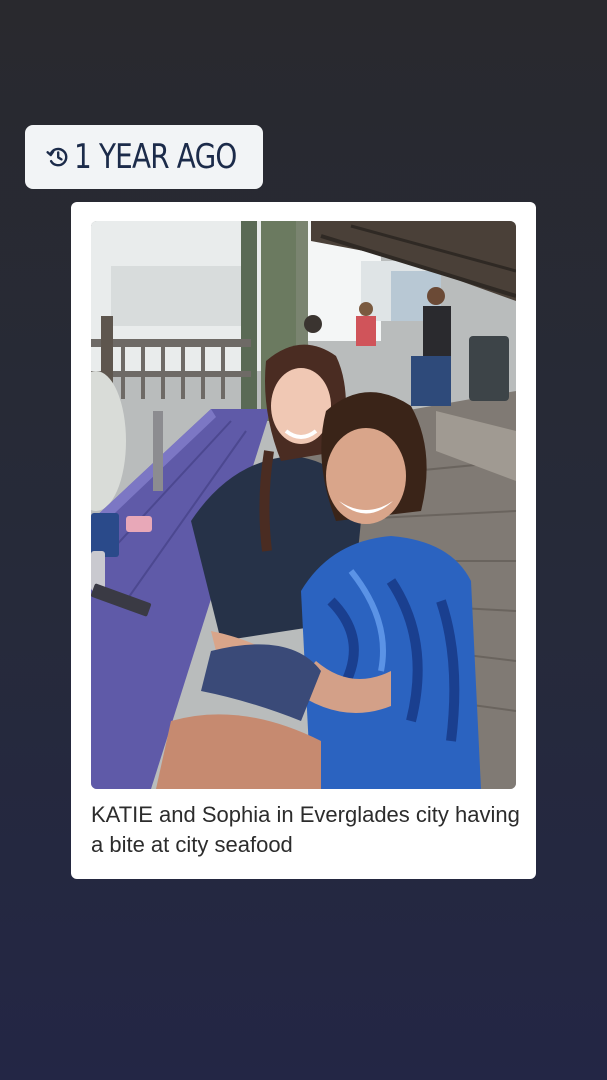 The image size is (607, 1080). What do you see at coordinates (58, 157) in the screenshot?
I see `history-clock-icon` at bounding box center [58, 157].